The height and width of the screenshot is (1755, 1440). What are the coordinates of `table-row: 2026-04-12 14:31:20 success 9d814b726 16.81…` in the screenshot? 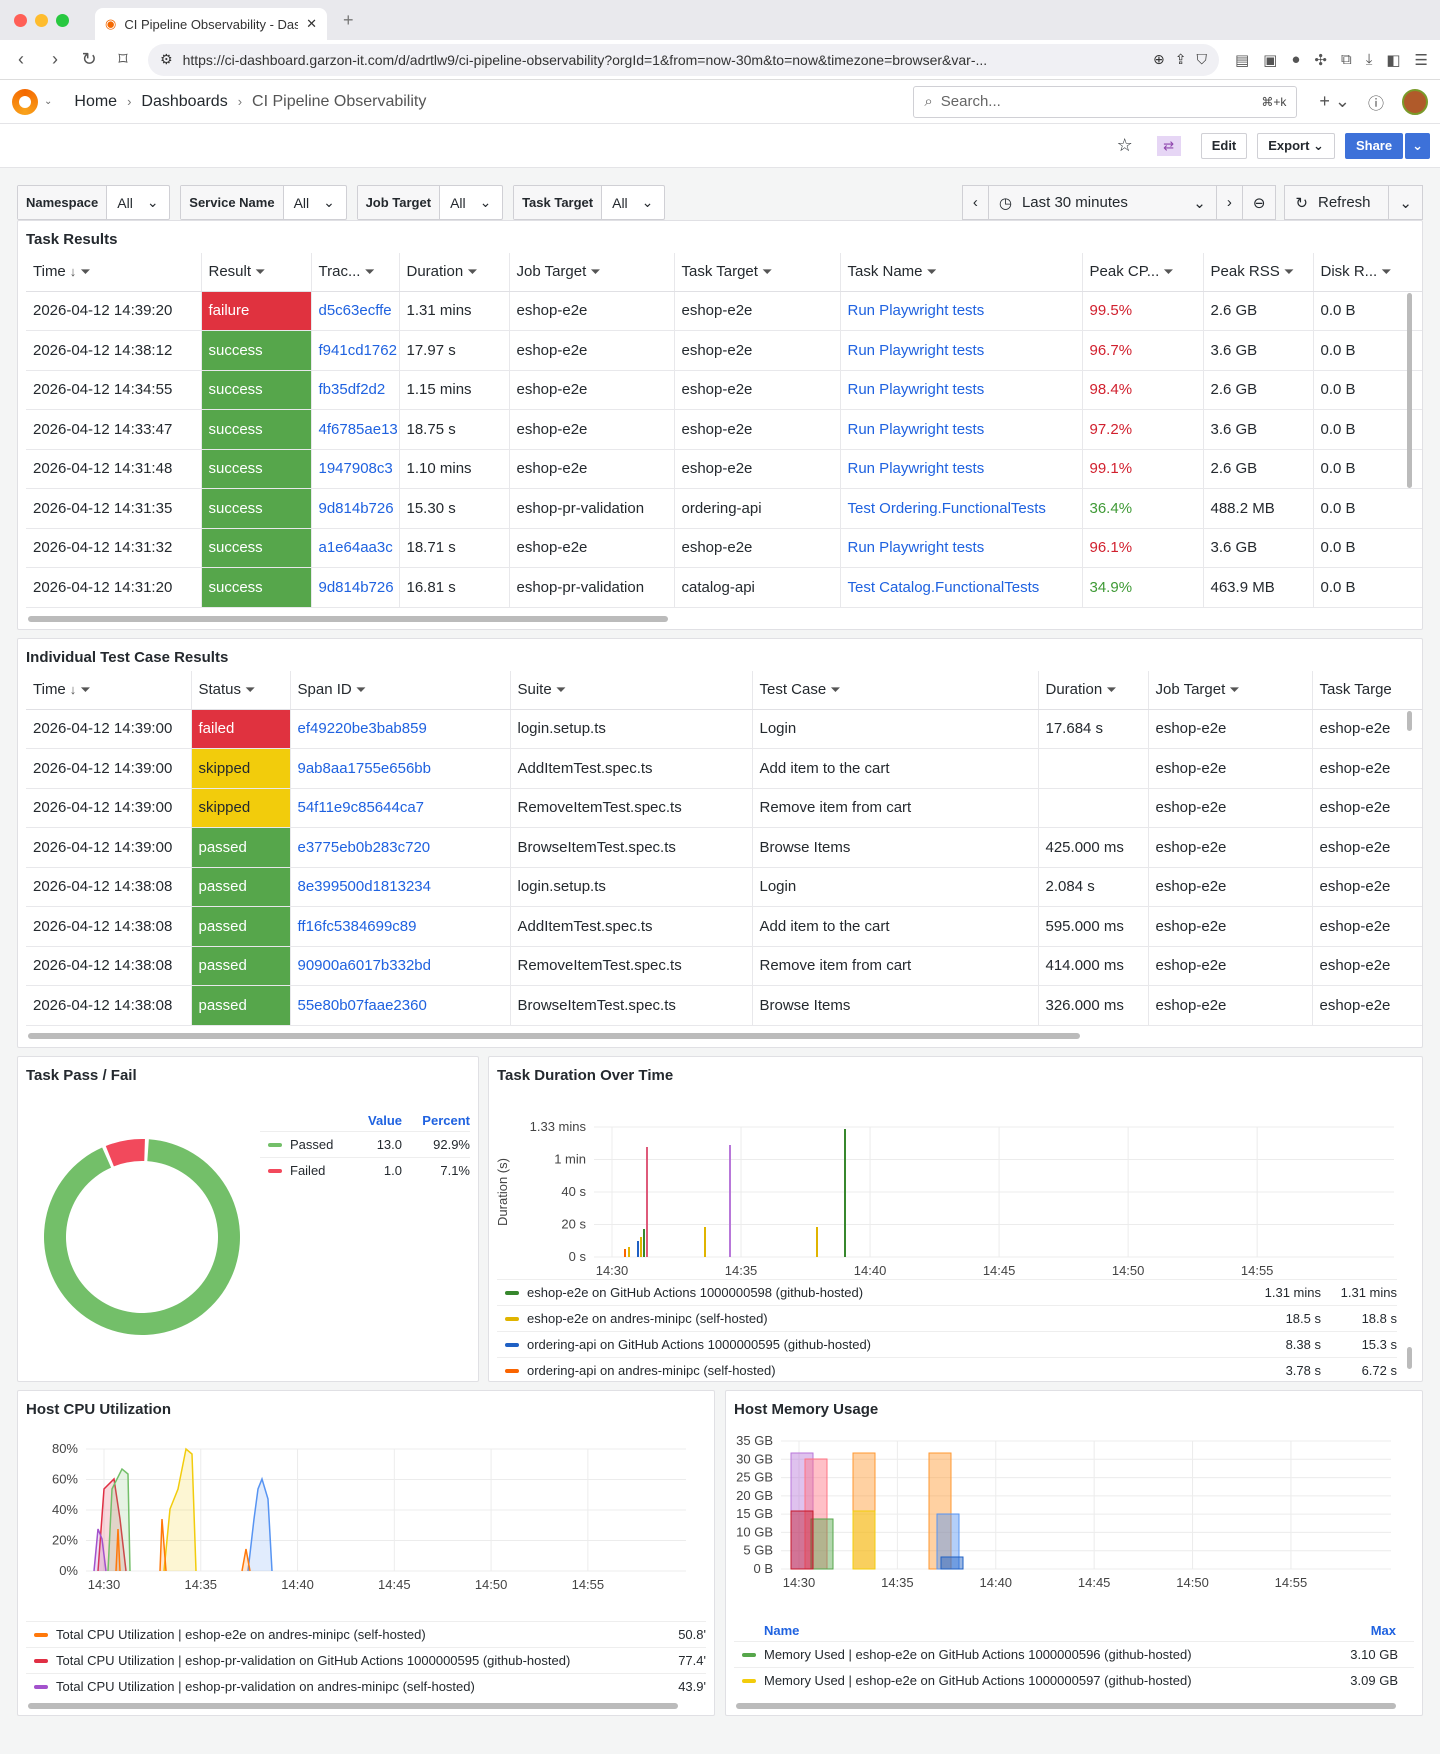 It's located at (724, 587).